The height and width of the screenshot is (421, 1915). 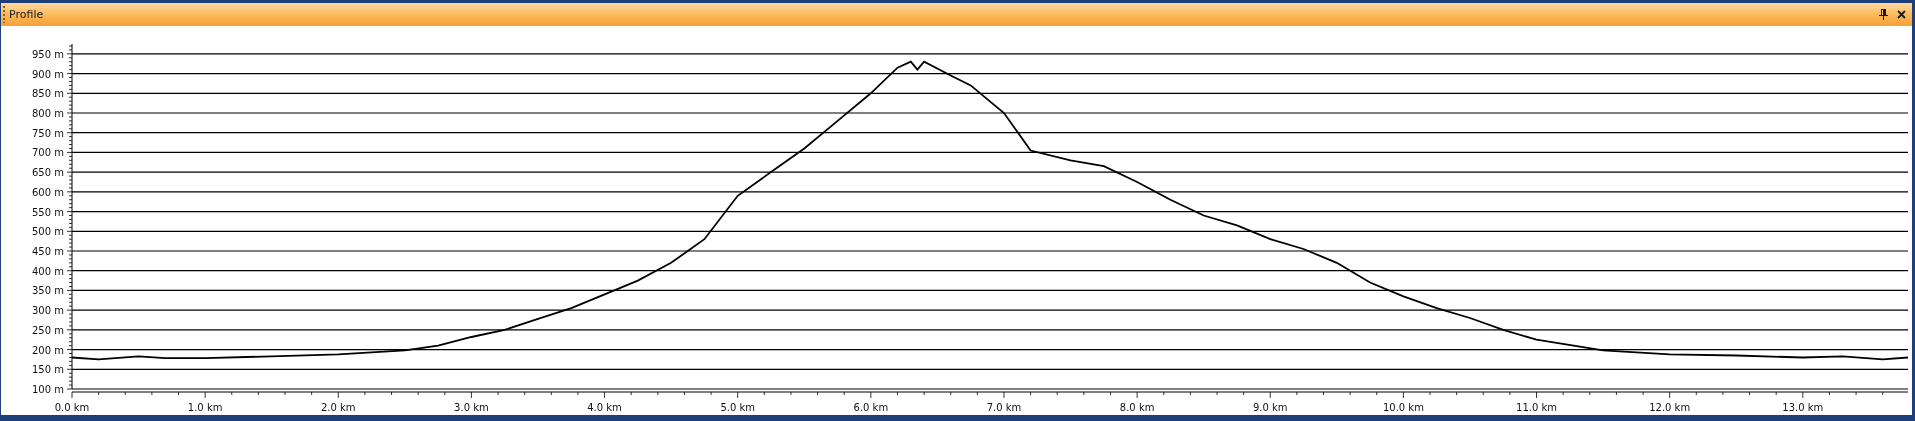 What do you see at coordinates (48, 173) in the screenshot?
I see `y-tick-label: 650 m` at bounding box center [48, 173].